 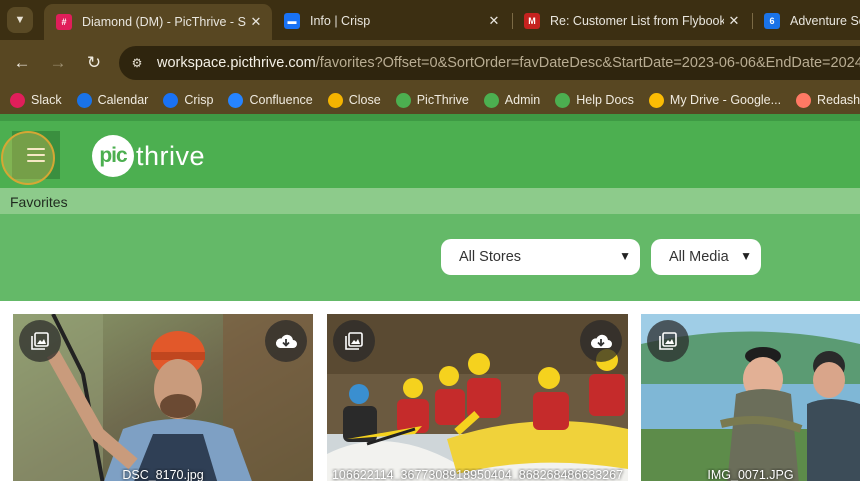 What do you see at coordinates (46, 100) in the screenshot?
I see `bookmark-label: Slack` at bounding box center [46, 100].